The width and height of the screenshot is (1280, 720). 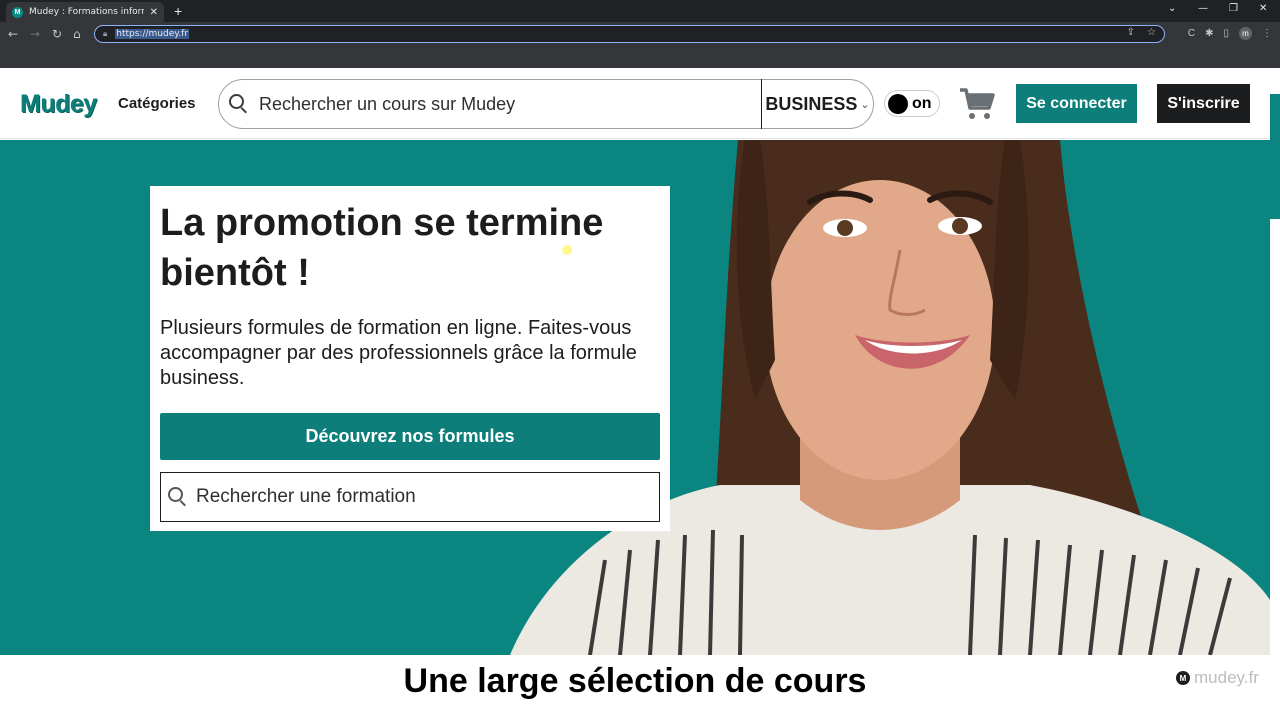 I want to click on new-tab-icon: +, so click(x=178, y=11).